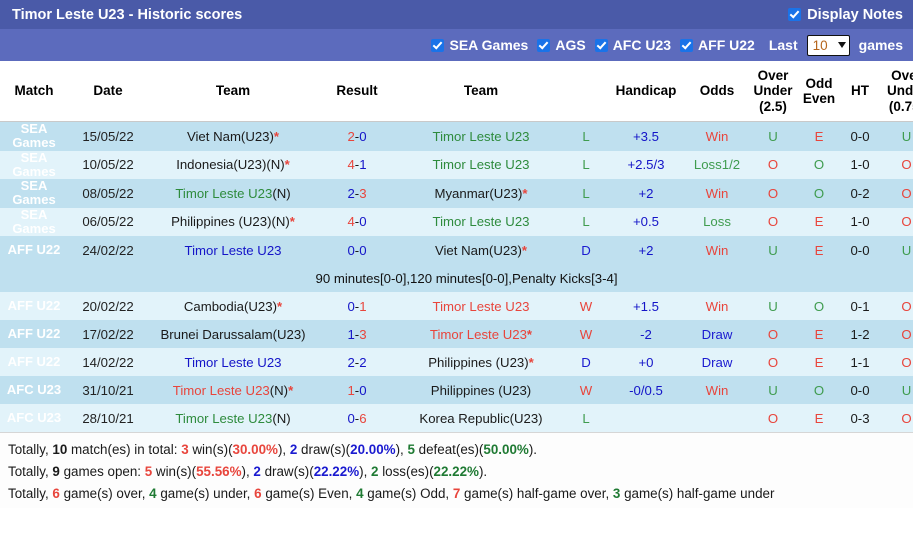 This screenshot has width=913, height=552. I want to click on filter-sea-games: SEA Games, so click(479, 45).